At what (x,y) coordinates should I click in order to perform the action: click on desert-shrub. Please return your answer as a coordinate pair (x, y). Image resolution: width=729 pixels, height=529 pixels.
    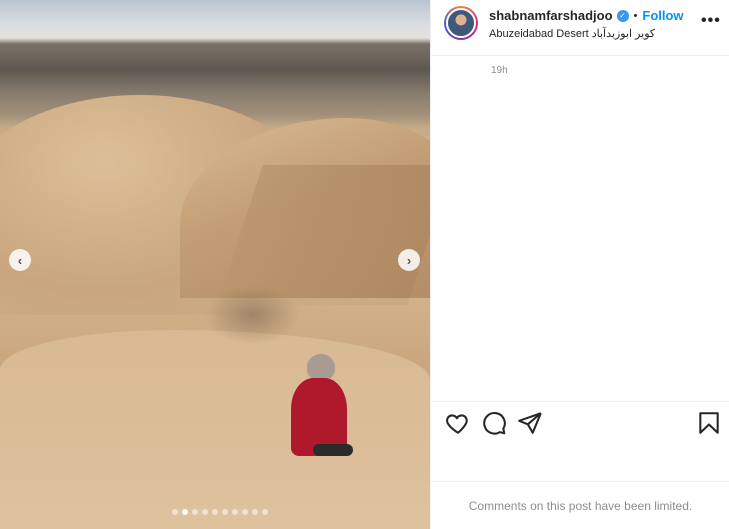
    Looking at the image, I should click on (252, 315).